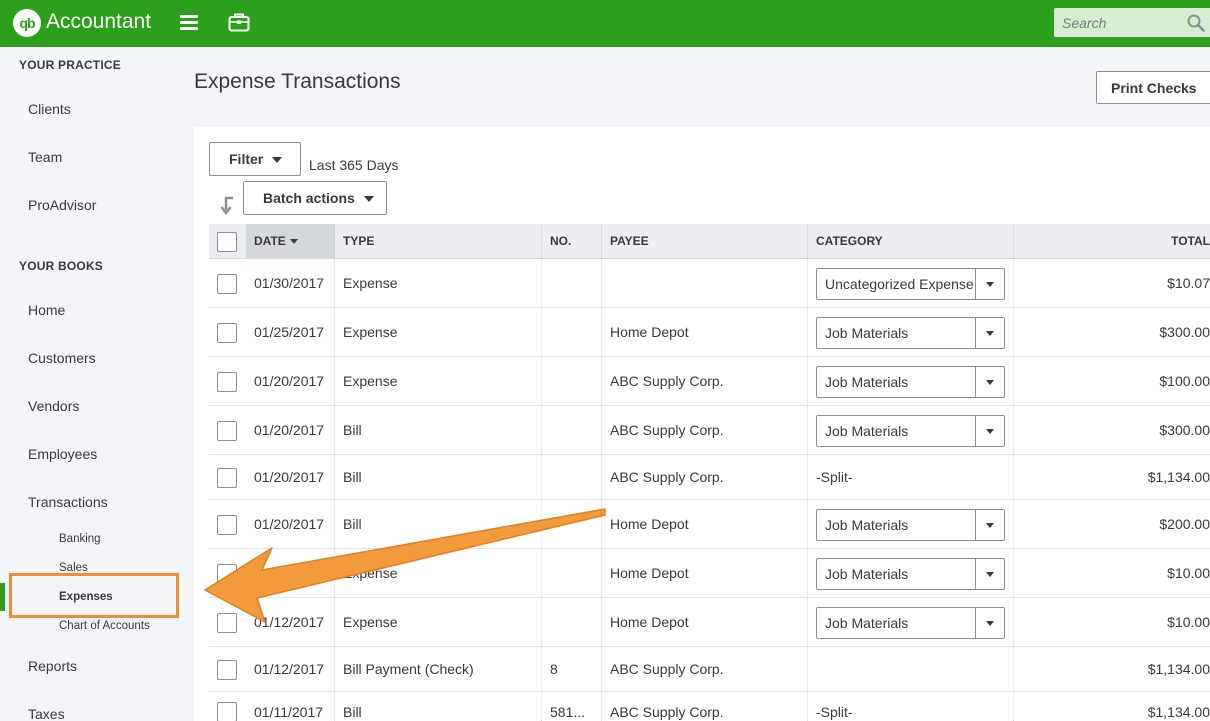  Describe the element at coordinates (255, 159) in the screenshot. I see `filter-button: Filter` at that location.